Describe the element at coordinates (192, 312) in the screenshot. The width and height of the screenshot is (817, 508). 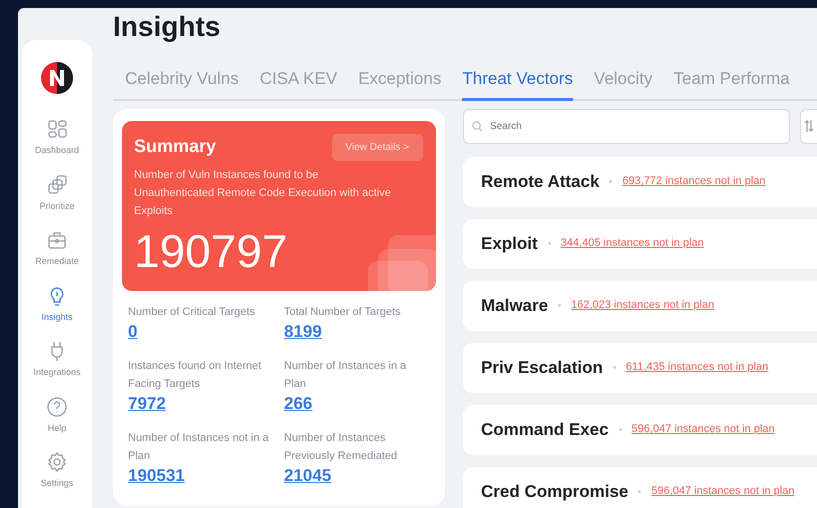
I see `stat-label: Number of Critical Targets` at that location.